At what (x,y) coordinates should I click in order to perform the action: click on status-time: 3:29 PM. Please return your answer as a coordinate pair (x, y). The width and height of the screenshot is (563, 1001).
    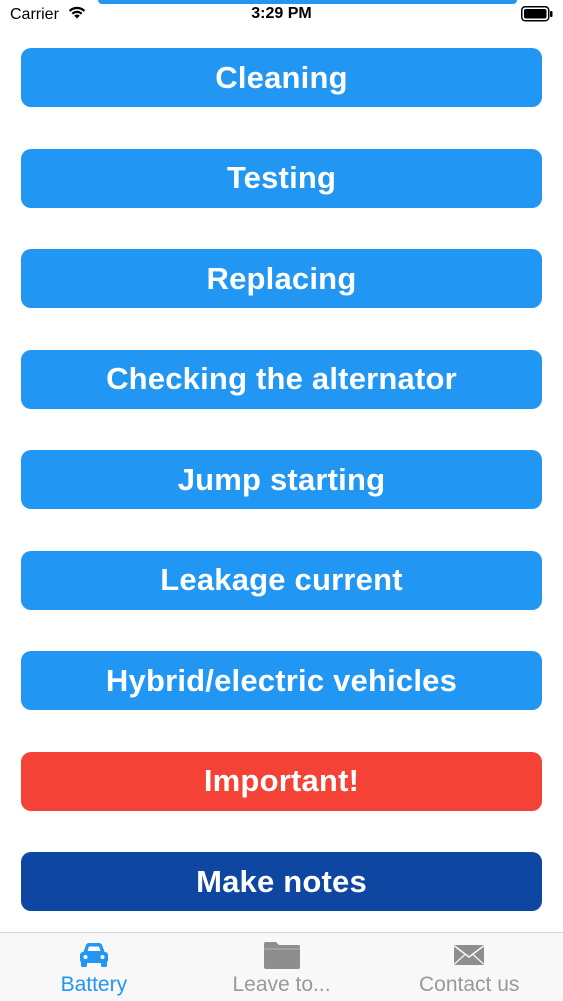
    Looking at the image, I should click on (281, 13).